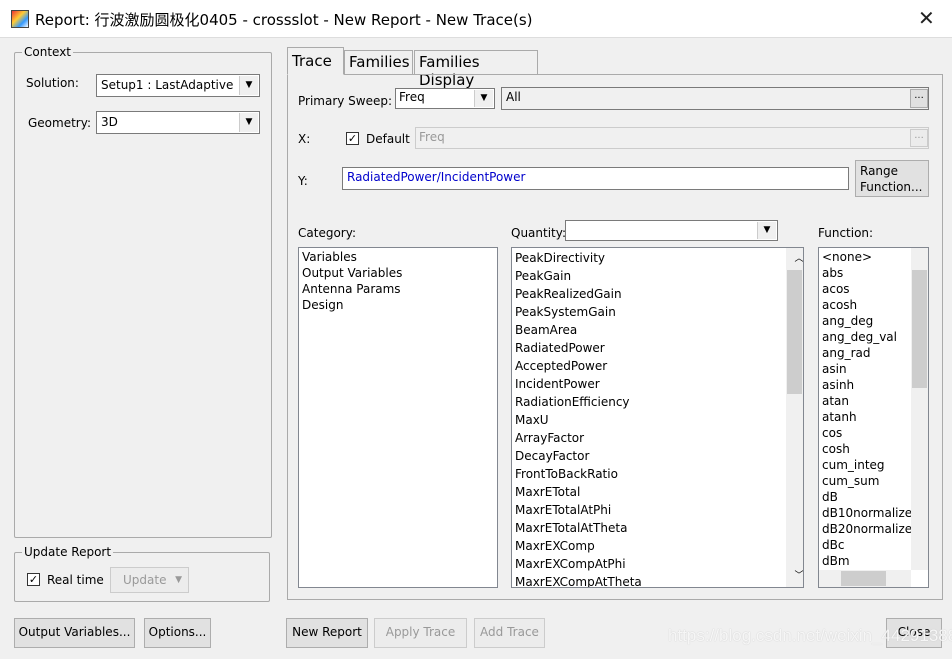 The width and height of the screenshot is (952, 659). I want to click on update-button: Update ▼, so click(149, 580).